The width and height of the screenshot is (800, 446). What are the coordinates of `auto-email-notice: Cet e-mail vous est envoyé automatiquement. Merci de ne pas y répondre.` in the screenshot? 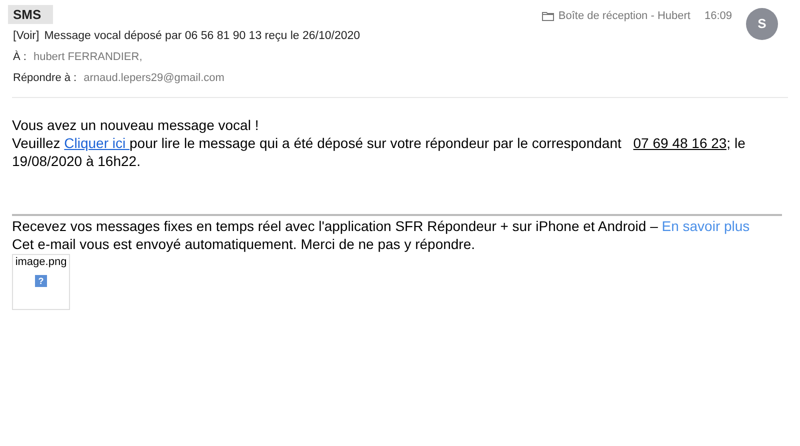 It's located at (244, 244).